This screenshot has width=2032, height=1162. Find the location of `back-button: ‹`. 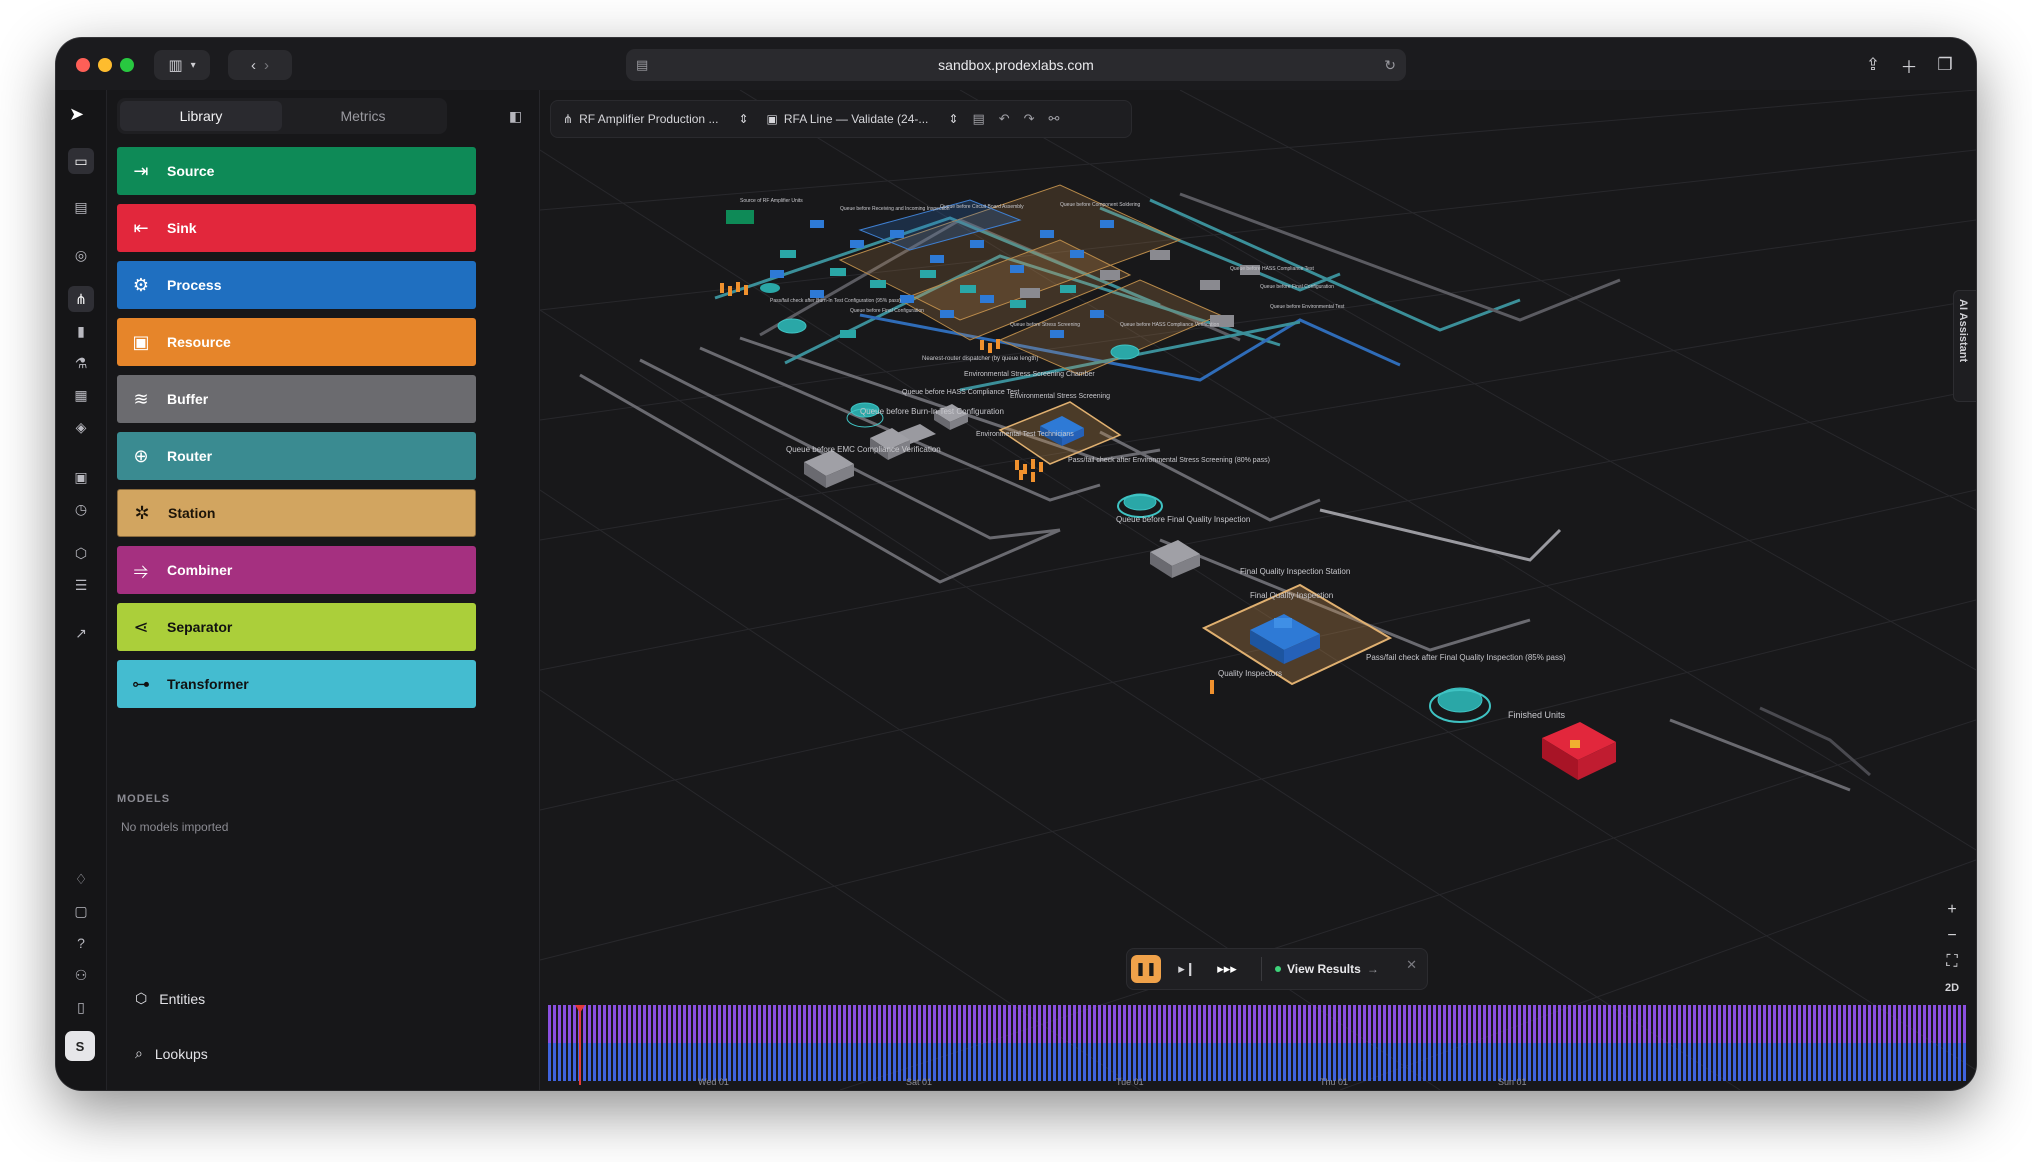

back-button: ‹ is located at coordinates (253, 65).